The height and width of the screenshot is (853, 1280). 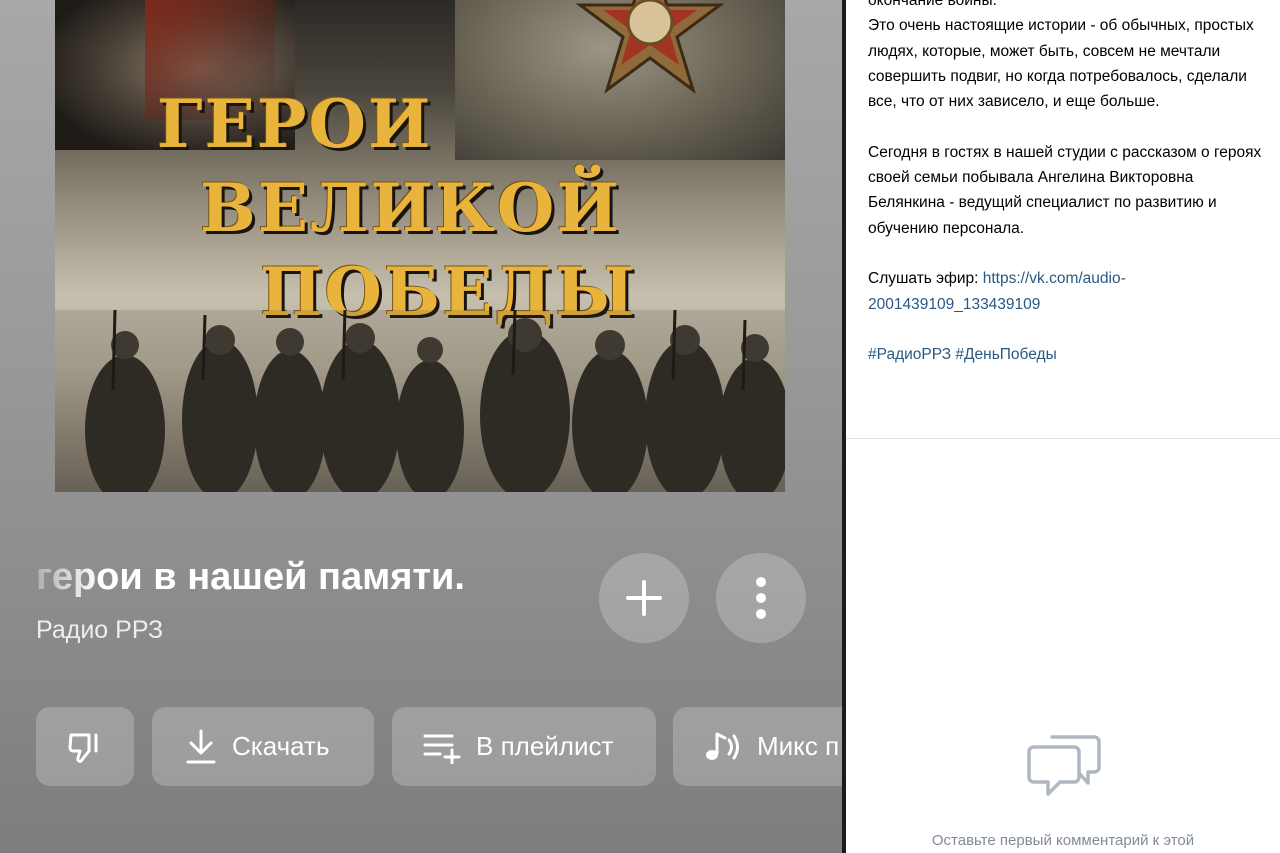 I want to click on hashtag-link: #ДеньПобеды, so click(x=1005, y=354).